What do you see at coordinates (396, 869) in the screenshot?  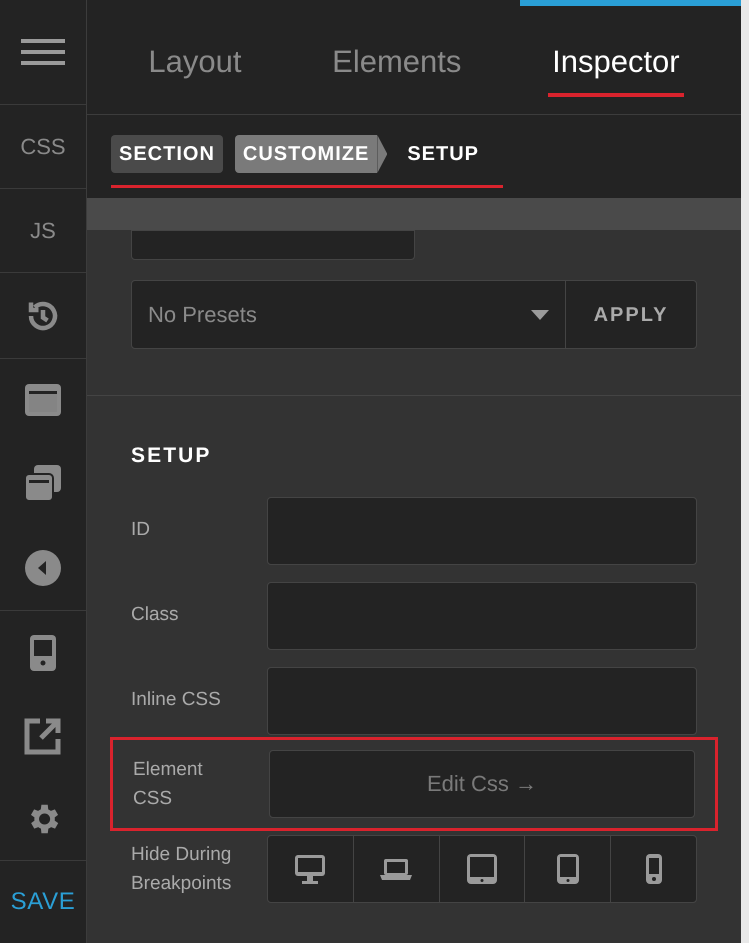 I see `laptop-icon` at bounding box center [396, 869].